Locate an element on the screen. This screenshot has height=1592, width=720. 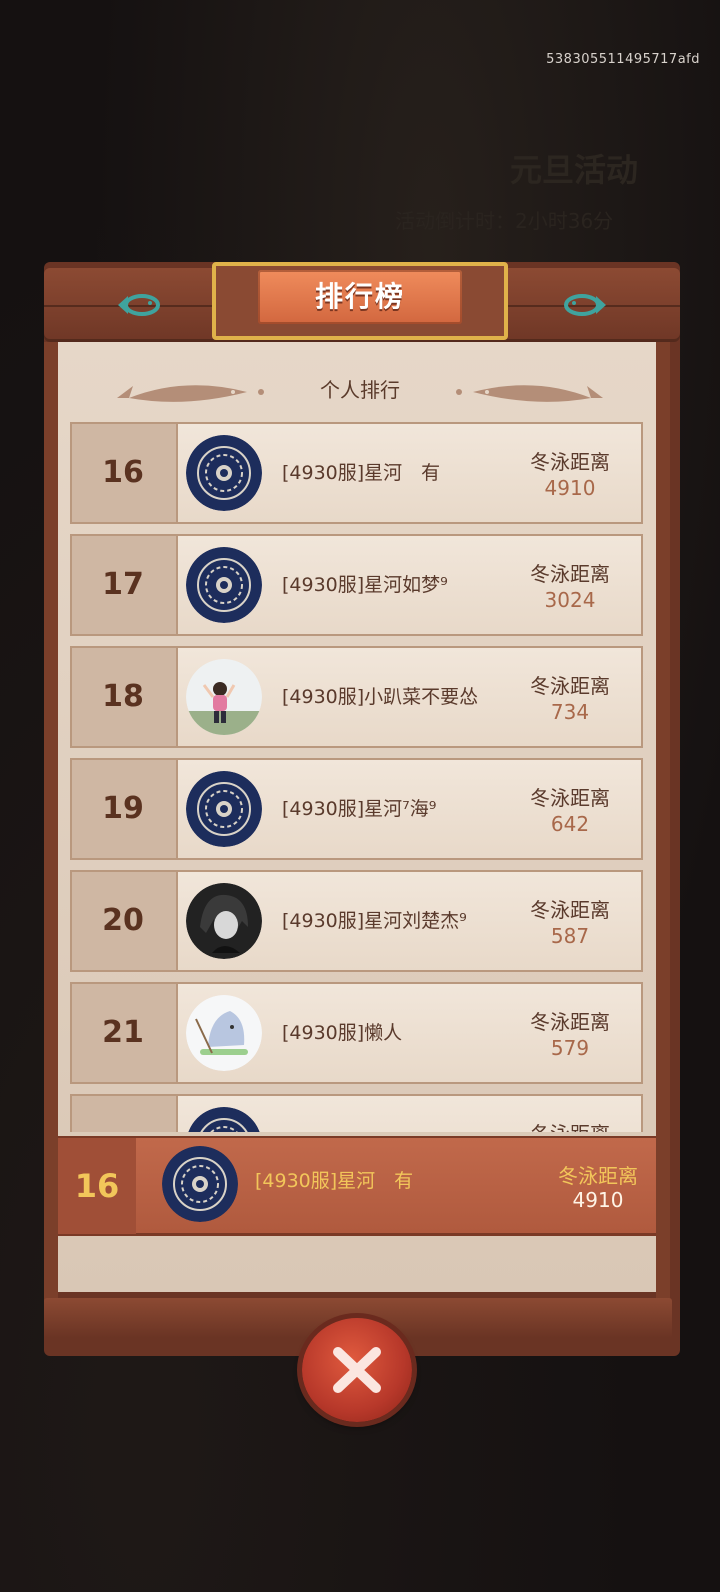
ranking-row: 16 [4930服]星河 有 冬泳距离 4910 is located at coordinates (357, 474).